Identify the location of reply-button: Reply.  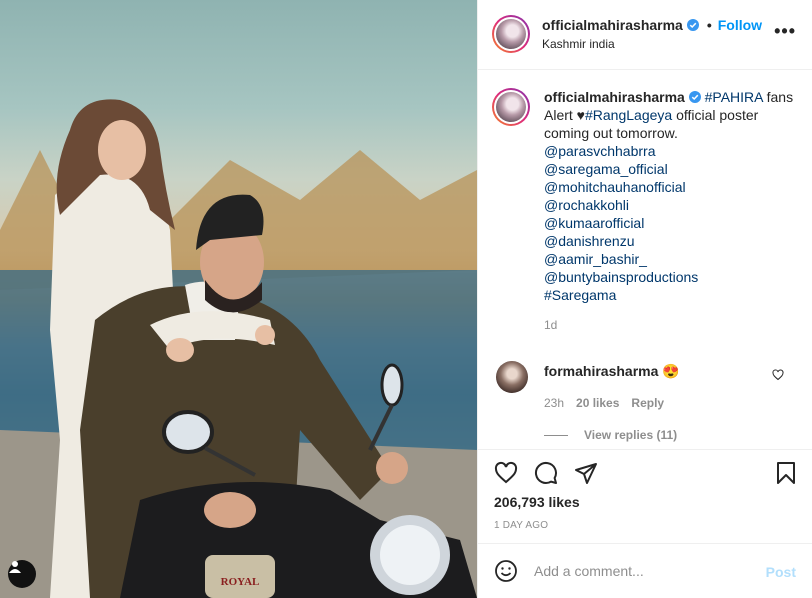
(647, 403).